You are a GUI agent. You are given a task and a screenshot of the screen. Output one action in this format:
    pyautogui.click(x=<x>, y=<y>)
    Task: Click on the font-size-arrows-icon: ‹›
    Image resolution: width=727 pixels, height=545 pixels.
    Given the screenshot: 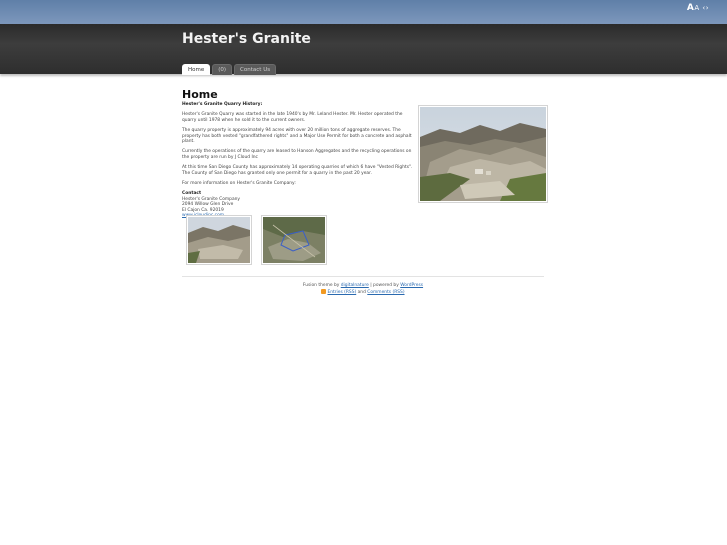 What is the action you would take?
    pyautogui.click(x=705, y=8)
    